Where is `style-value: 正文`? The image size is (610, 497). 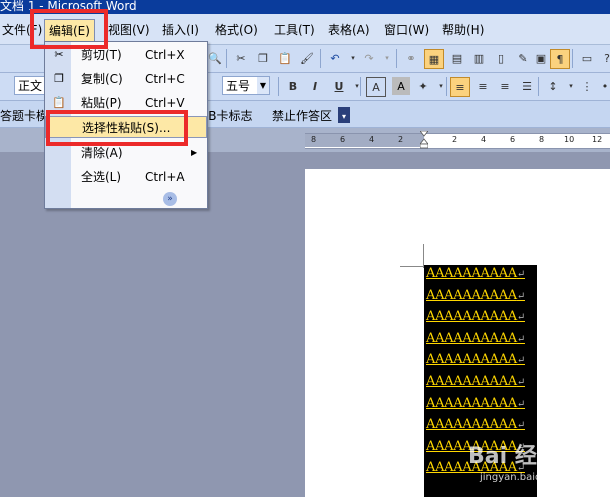 style-value: 正文 is located at coordinates (30, 86).